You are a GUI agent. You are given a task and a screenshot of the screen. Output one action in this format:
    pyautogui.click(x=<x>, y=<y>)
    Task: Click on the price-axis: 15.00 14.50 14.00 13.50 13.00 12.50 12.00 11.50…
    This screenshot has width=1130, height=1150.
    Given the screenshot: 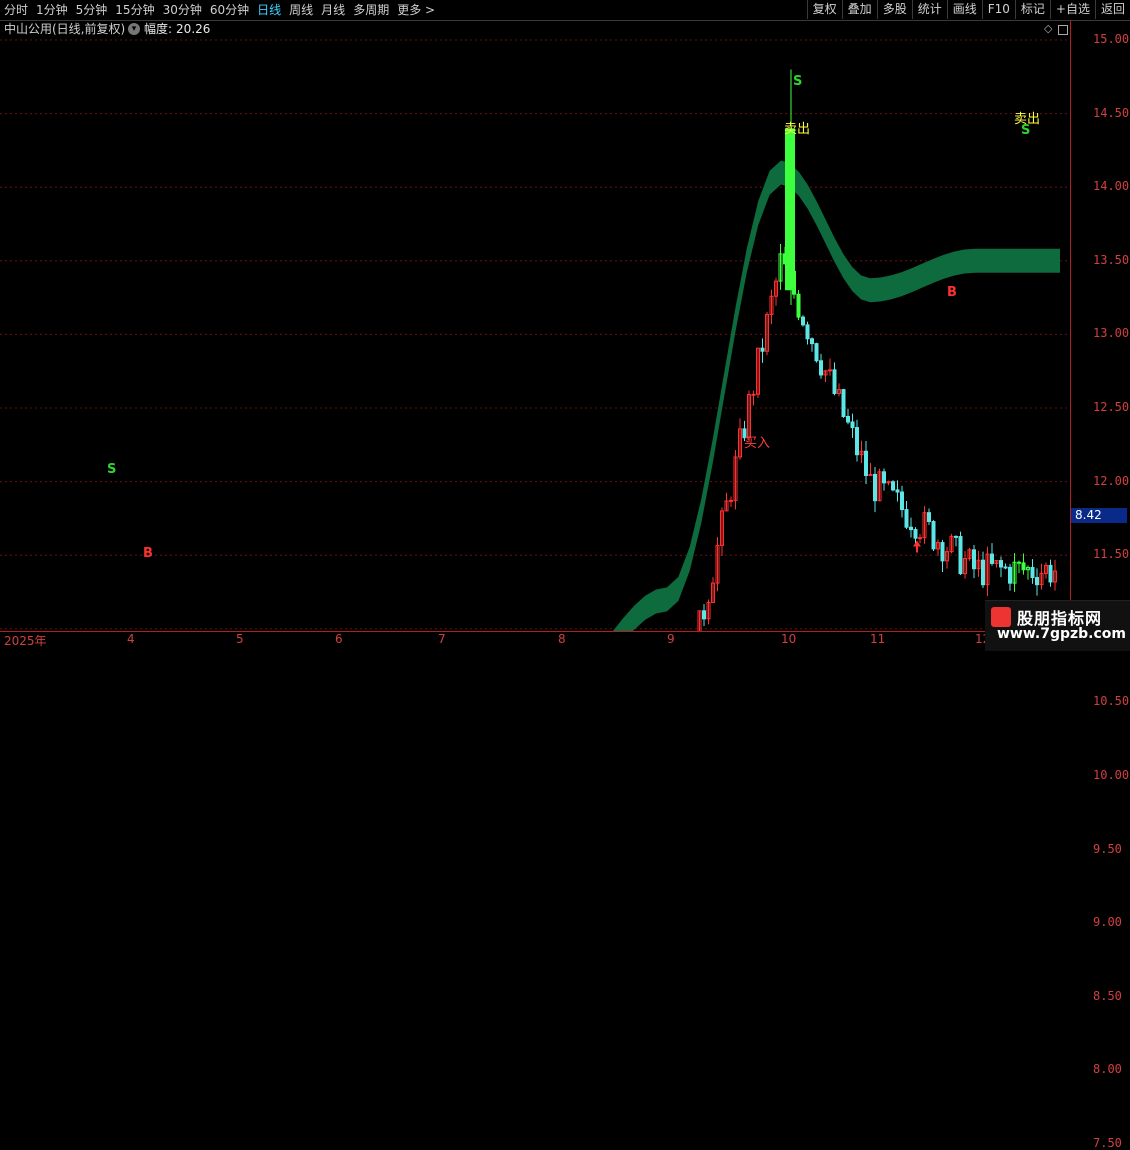 What is the action you would take?
    pyautogui.click(x=1100, y=585)
    